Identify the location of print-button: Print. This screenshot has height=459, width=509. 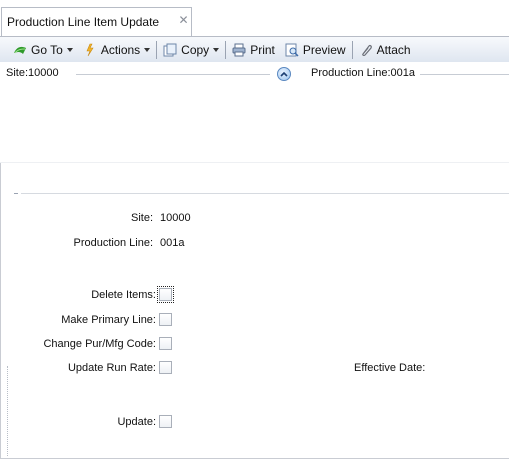
(253, 50).